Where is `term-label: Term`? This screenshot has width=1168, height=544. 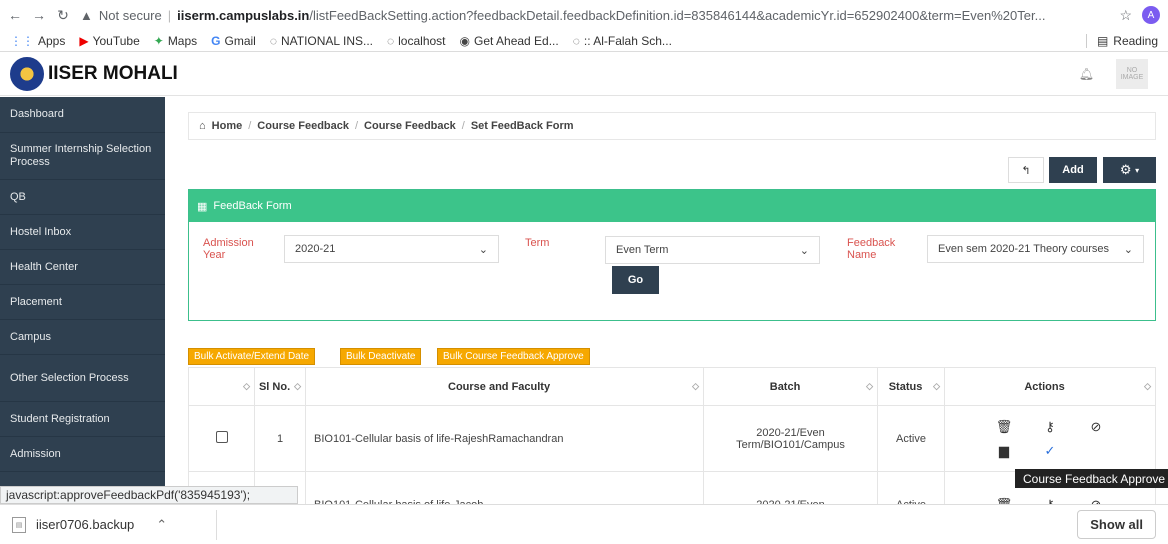 term-label: Term is located at coordinates (537, 243).